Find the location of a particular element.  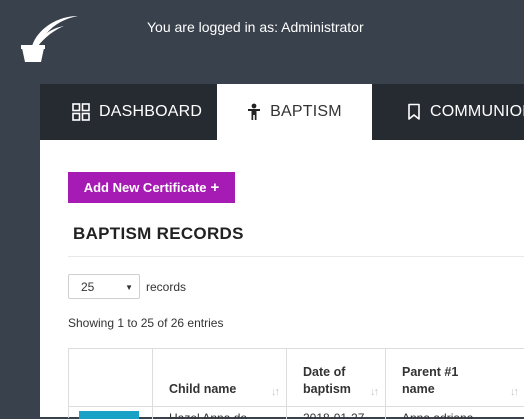

caret-down-icon: ▼ is located at coordinates (129, 287).